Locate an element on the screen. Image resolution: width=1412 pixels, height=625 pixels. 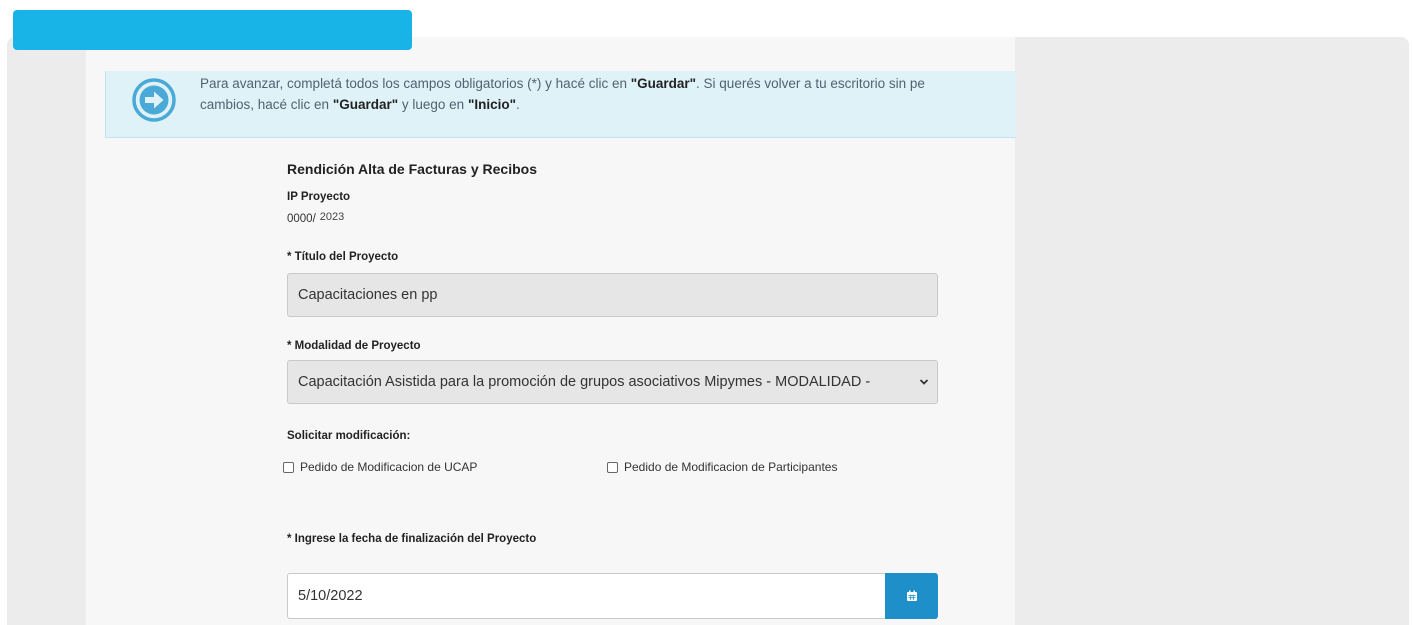
checkbox-participantes: Pedido de Modificacion de Participantes is located at coordinates (722, 467).